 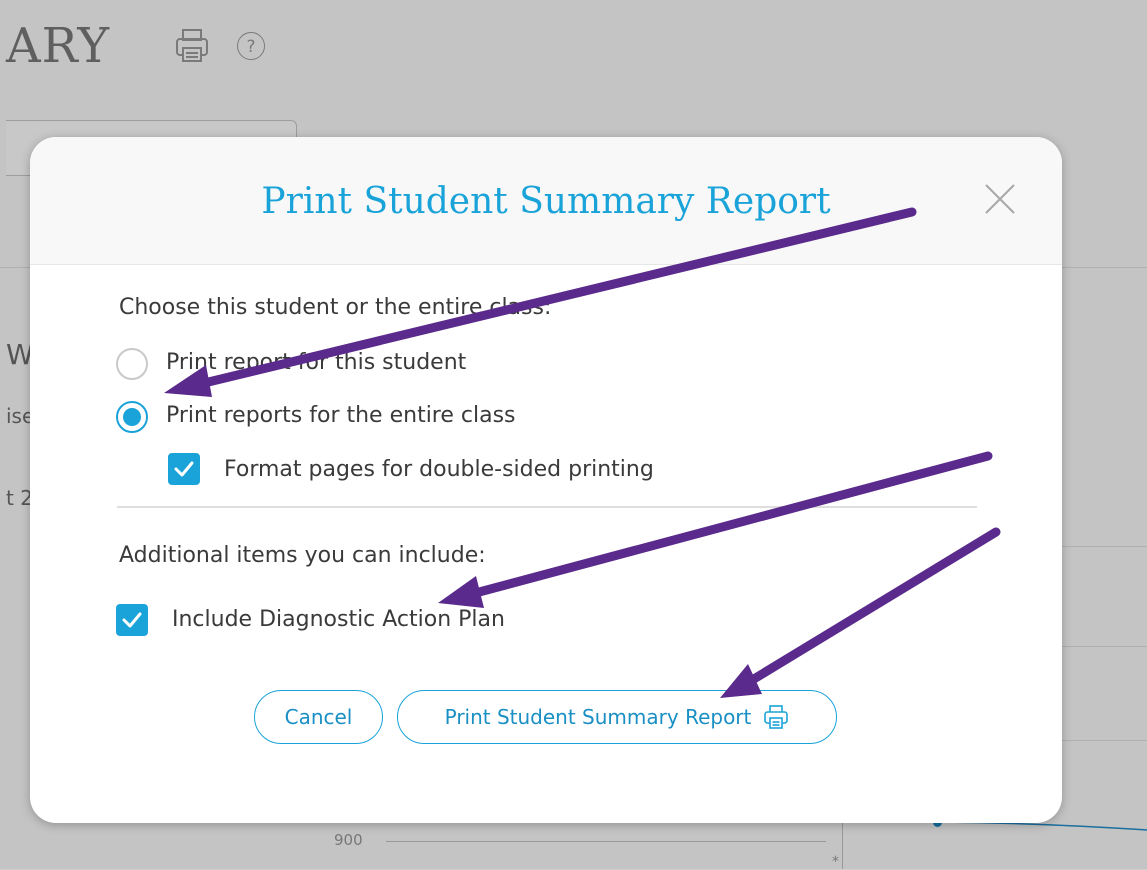 I want to click on axis-tick-label: 900, so click(x=348, y=840).